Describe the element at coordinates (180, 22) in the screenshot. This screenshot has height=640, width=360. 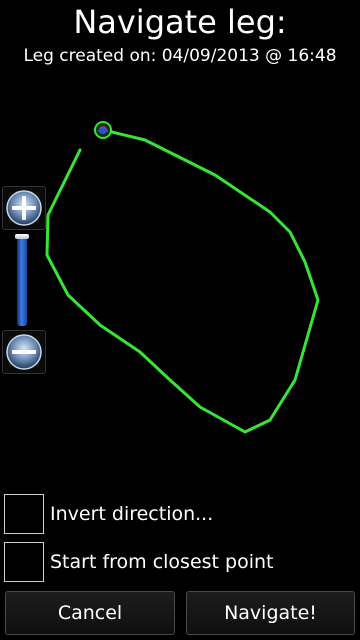
I see `page-title: Navigate leg:` at that location.